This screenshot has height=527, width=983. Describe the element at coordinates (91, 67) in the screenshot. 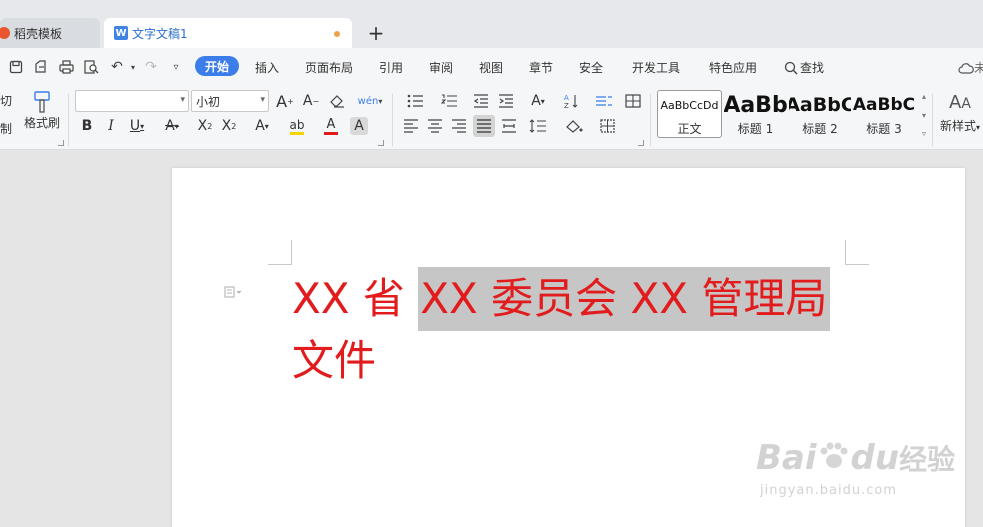

I see `print-preview-icon` at that location.